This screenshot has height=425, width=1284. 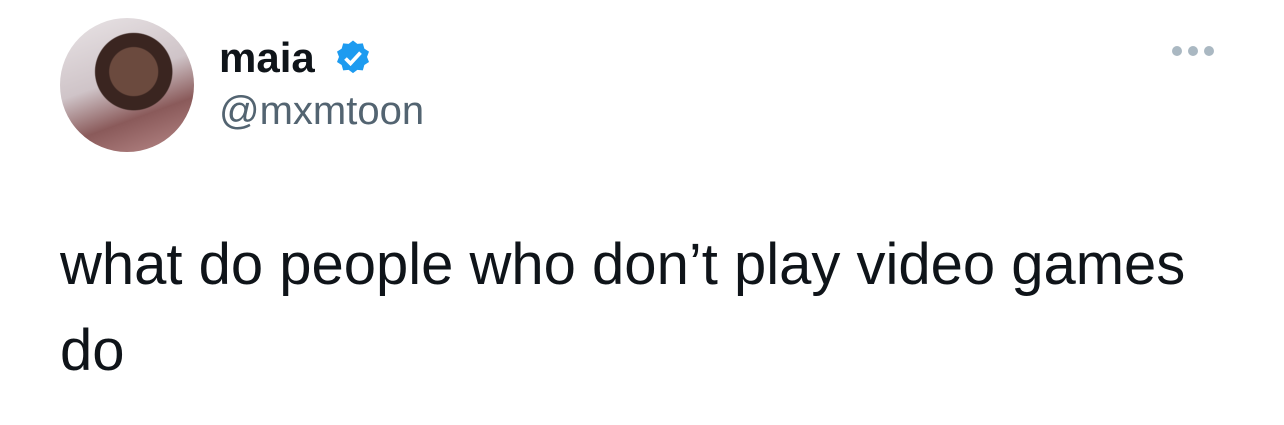 What do you see at coordinates (127, 85) in the screenshot?
I see `avatar` at bounding box center [127, 85].